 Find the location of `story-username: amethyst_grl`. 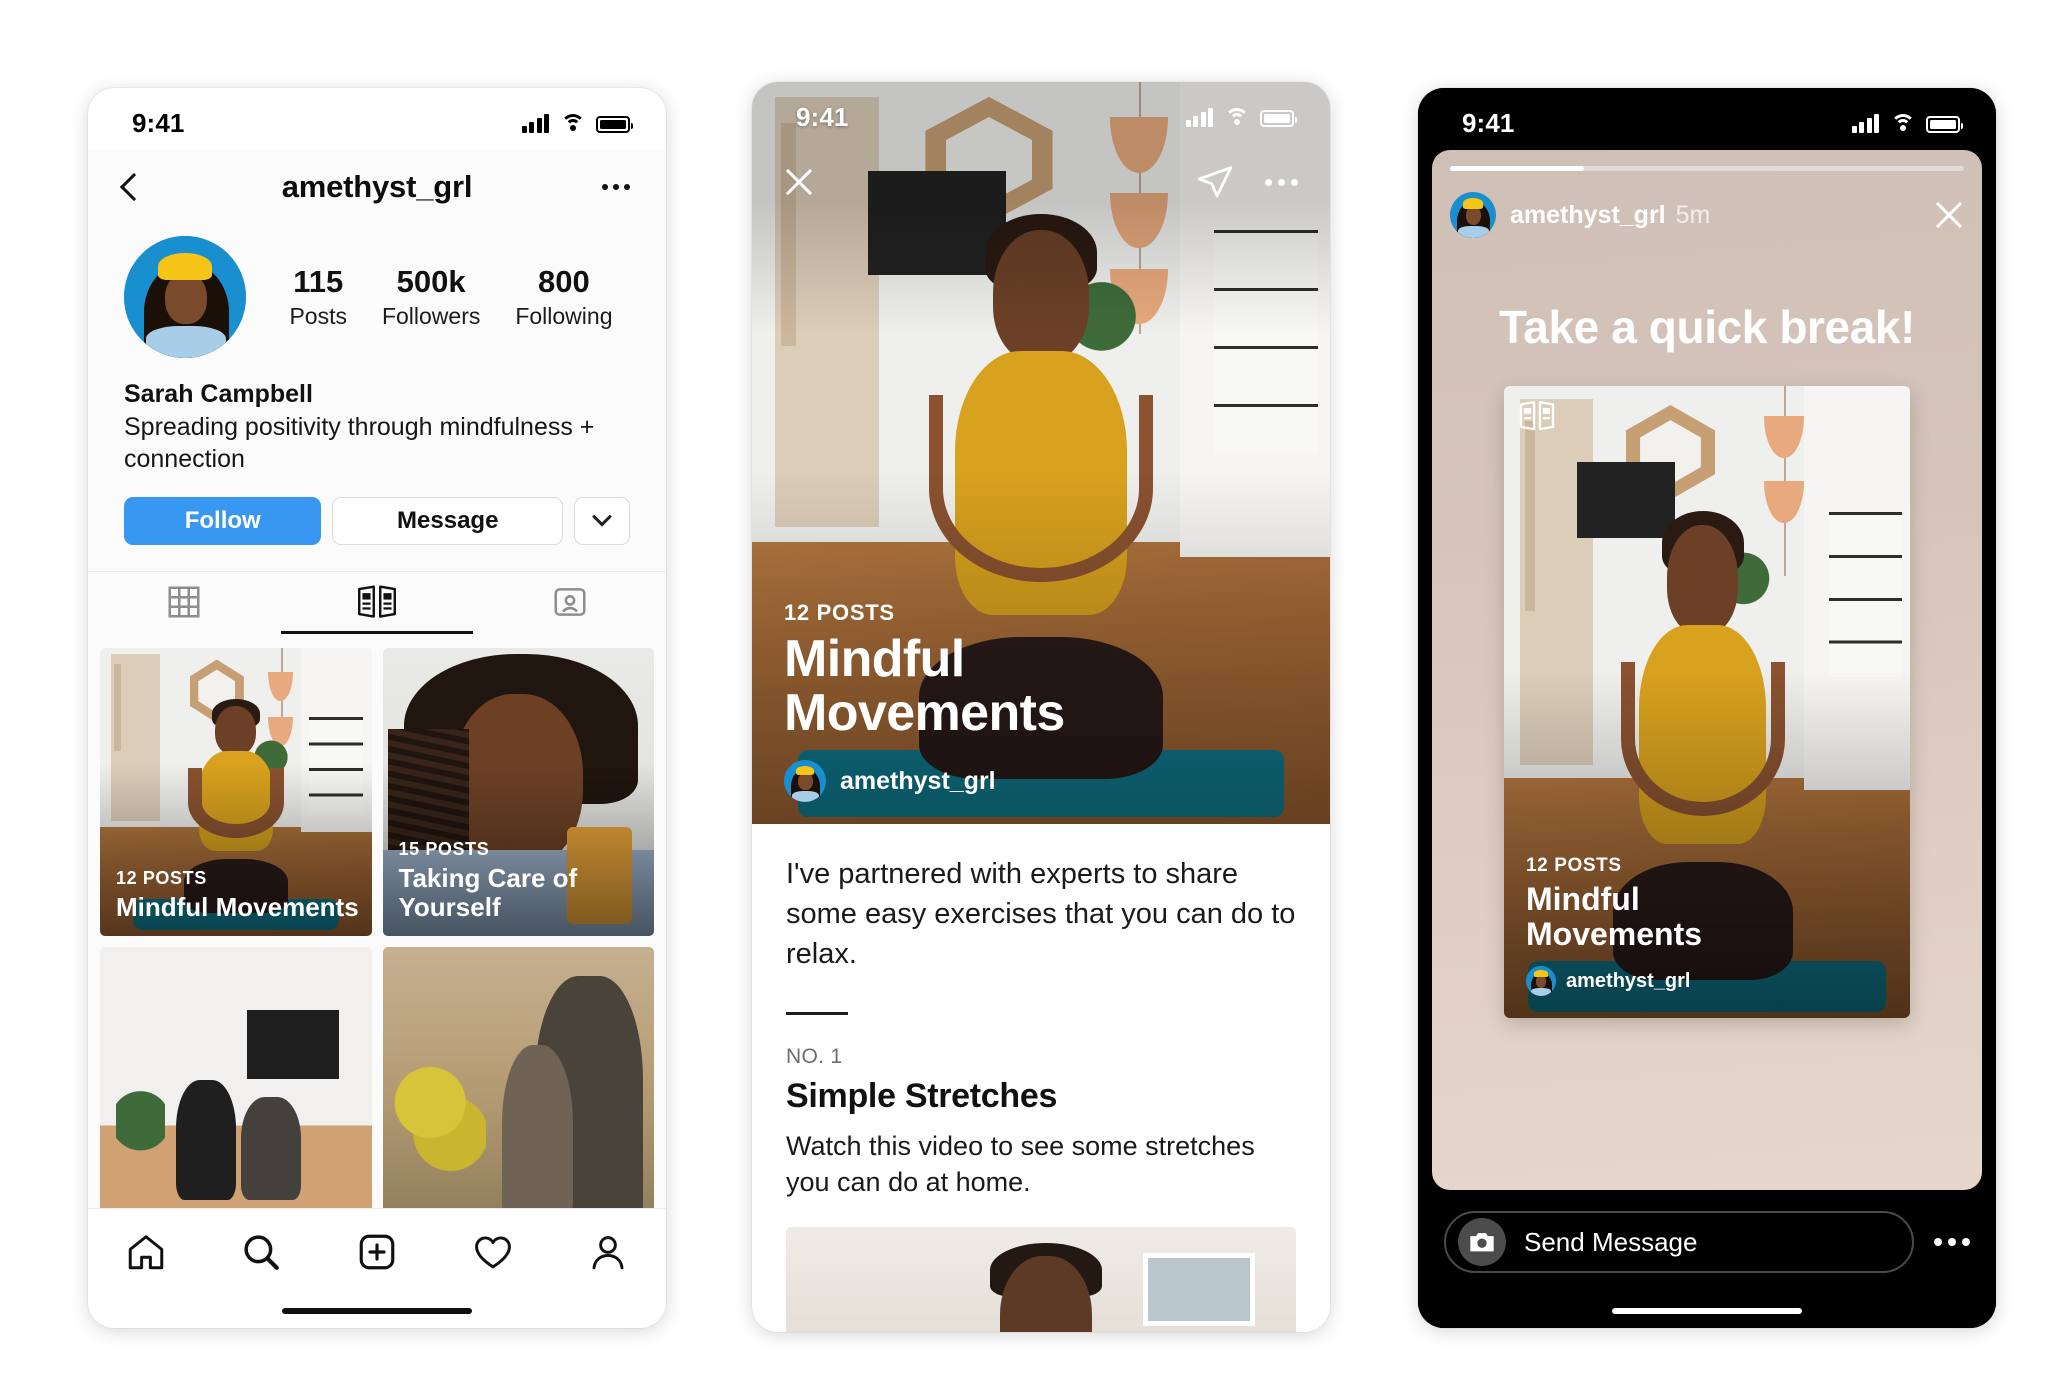

story-username: amethyst_grl is located at coordinates (1588, 215).